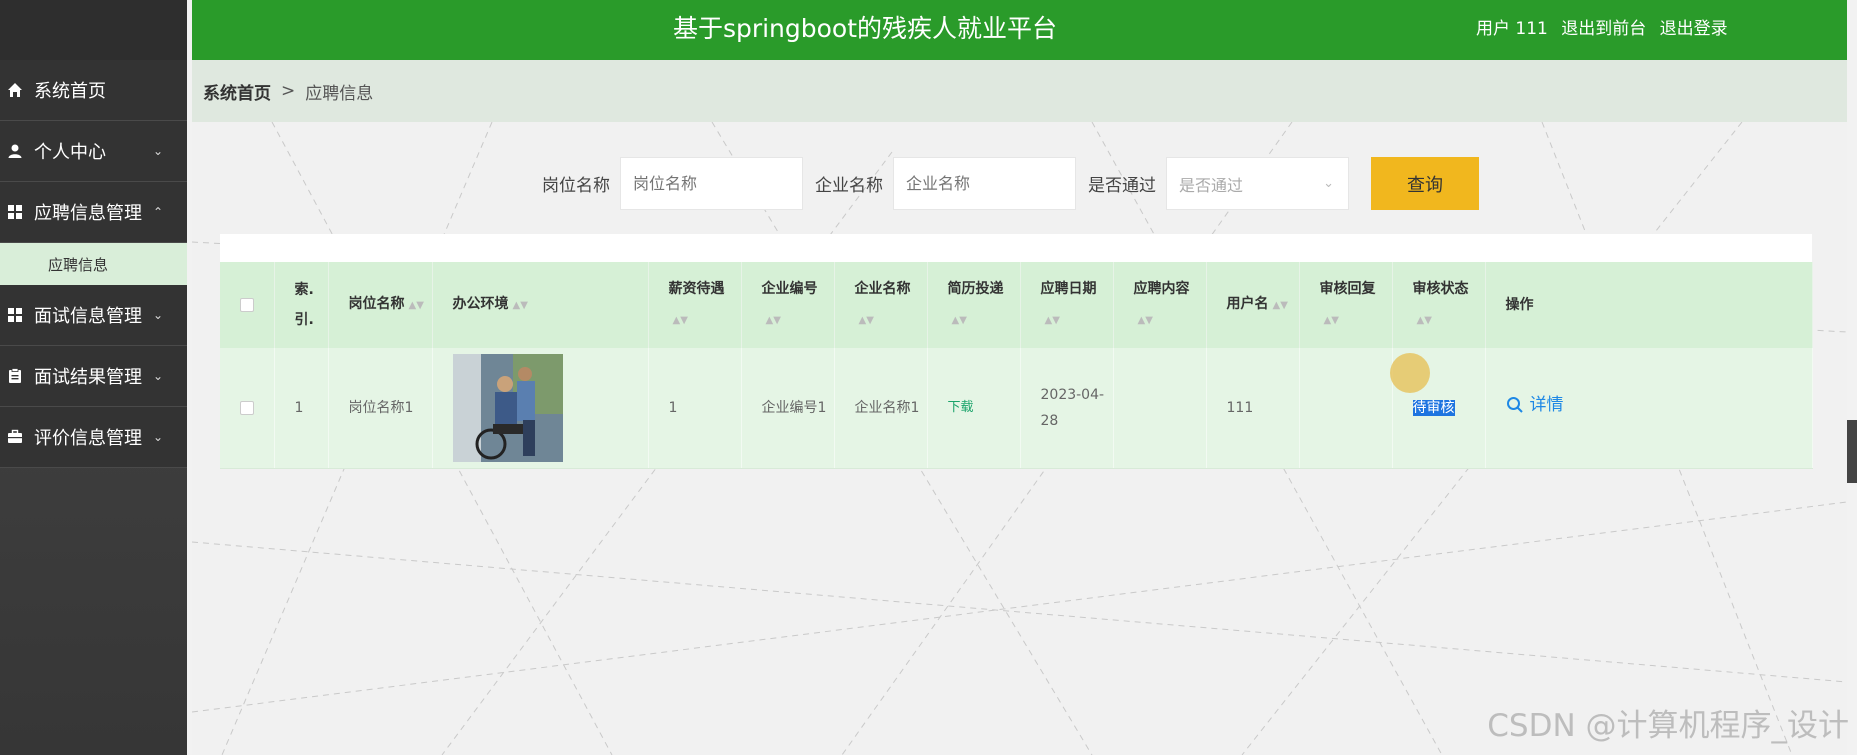 The height and width of the screenshot is (755, 1857). Describe the element at coordinates (788, 305) in the screenshot. I see `col-company-no: 企业编号 ▲▼` at that location.